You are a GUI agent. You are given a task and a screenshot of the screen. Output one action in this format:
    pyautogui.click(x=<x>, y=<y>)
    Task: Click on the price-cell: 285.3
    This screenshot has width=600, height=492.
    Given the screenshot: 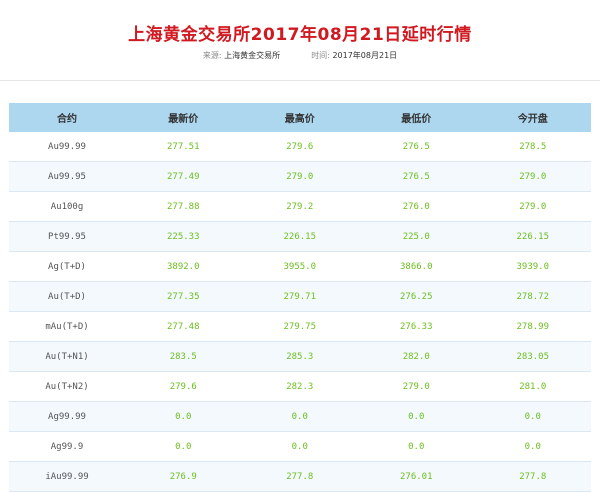 What is the action you would take?
    pyautogui.click(x=299, y=356)
    